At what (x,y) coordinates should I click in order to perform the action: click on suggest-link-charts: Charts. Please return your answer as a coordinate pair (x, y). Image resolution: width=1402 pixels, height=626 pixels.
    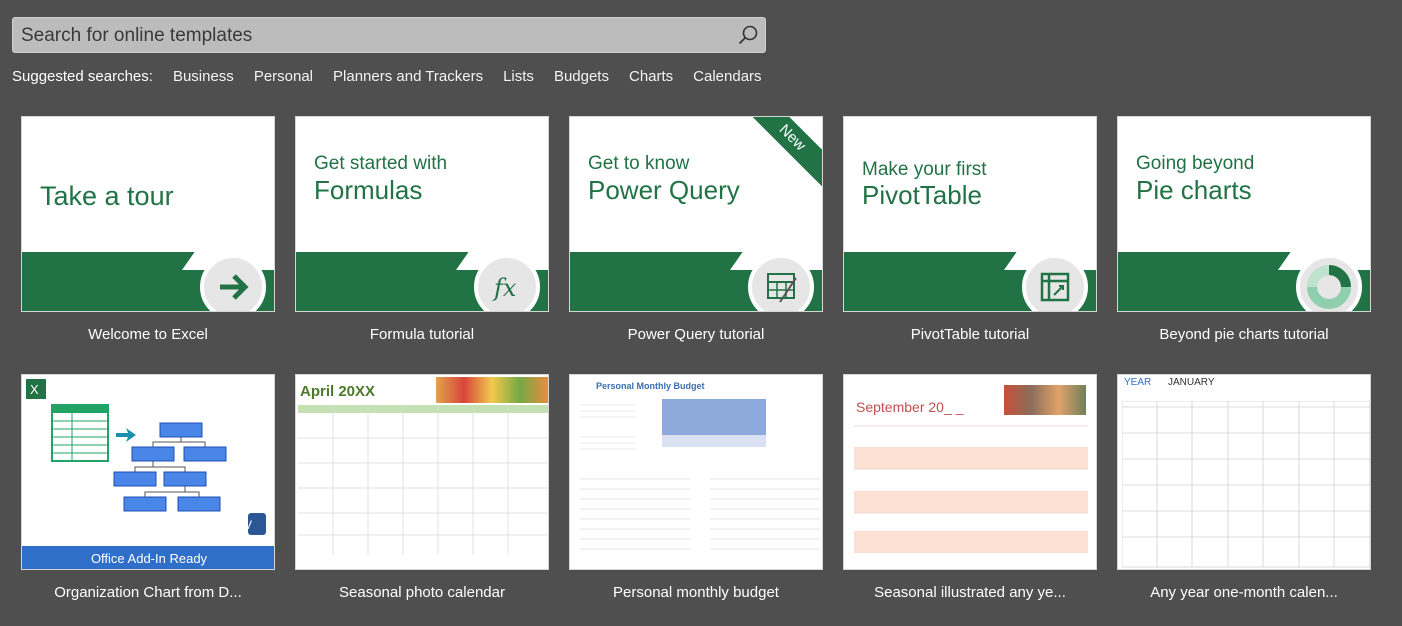
    Looking at the image, I should click on (651, 76).